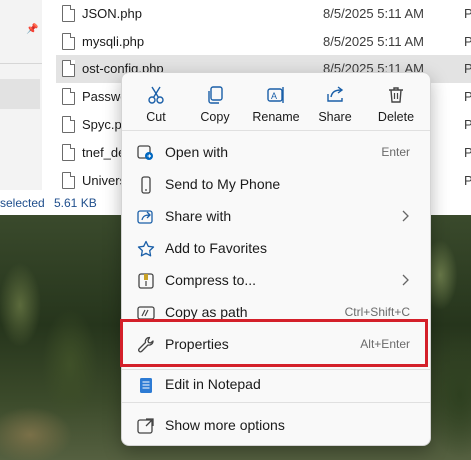 The height and width of the screenshot is (460, 471). Describe the element at coordinates (146, 385) in the screenshot. I see `notepad-icon` at that location.